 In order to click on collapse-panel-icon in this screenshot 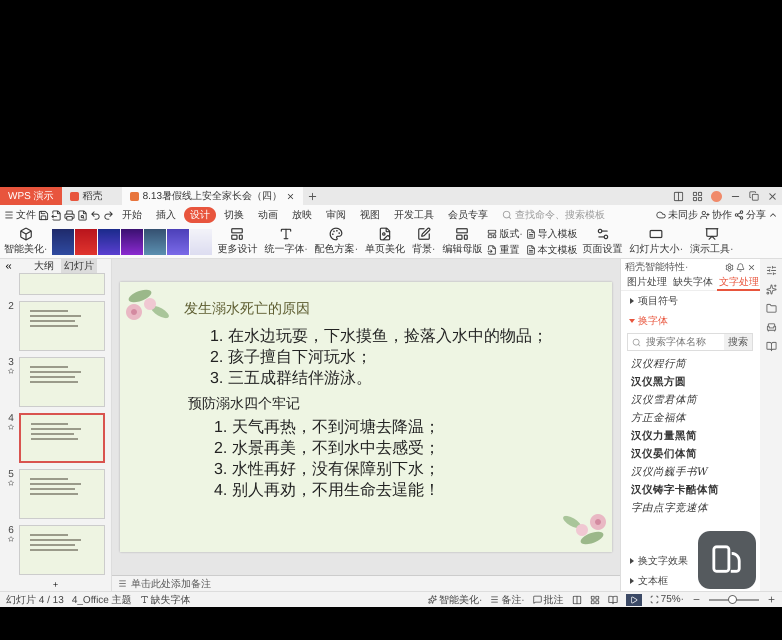, I will do `click(8, 266)`.